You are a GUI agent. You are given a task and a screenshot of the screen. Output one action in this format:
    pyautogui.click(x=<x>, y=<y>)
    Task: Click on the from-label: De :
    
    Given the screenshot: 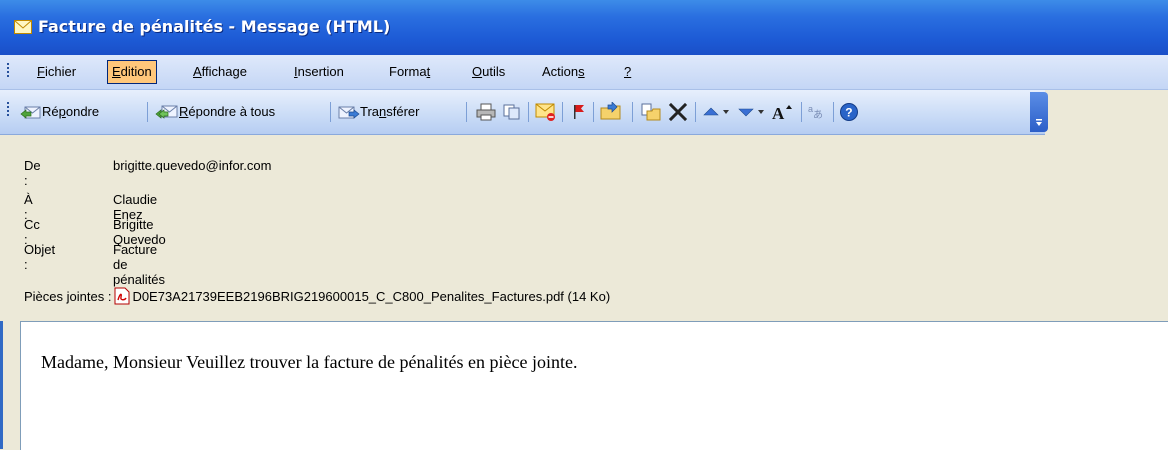 What is the action you would take?
    pyautogui.click(x=32, y=173)
    